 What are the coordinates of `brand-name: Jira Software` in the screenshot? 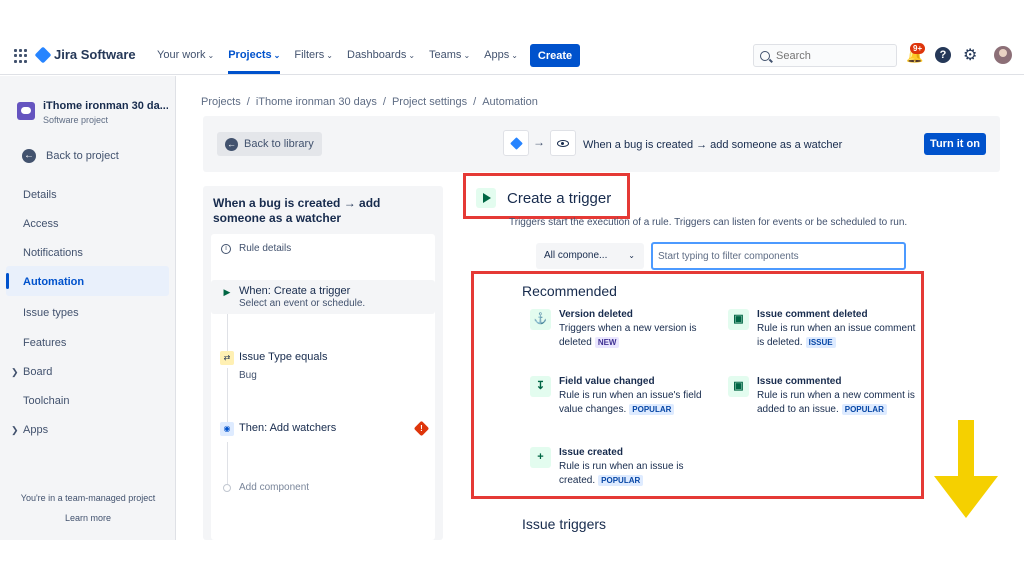 It's located at (95, 54).